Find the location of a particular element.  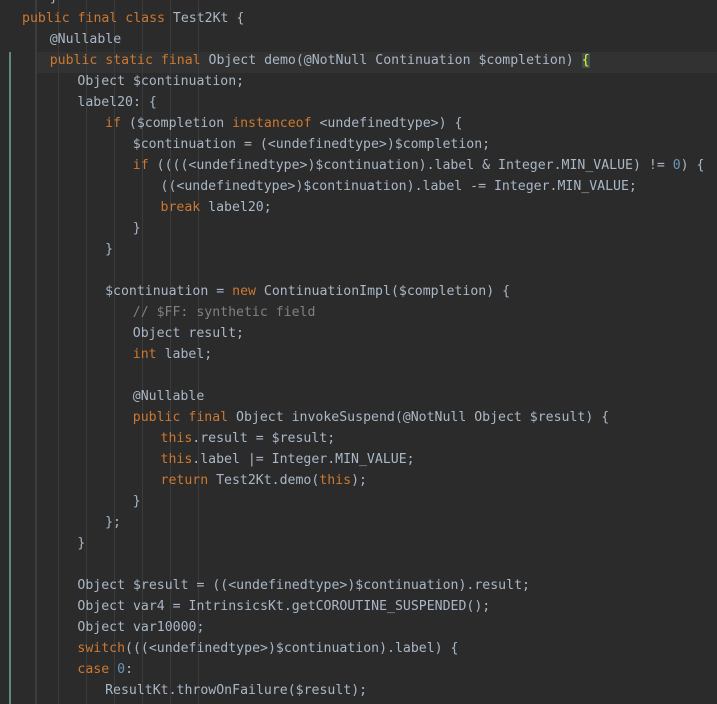

code-line: }; is located at coordinates (358, 522).